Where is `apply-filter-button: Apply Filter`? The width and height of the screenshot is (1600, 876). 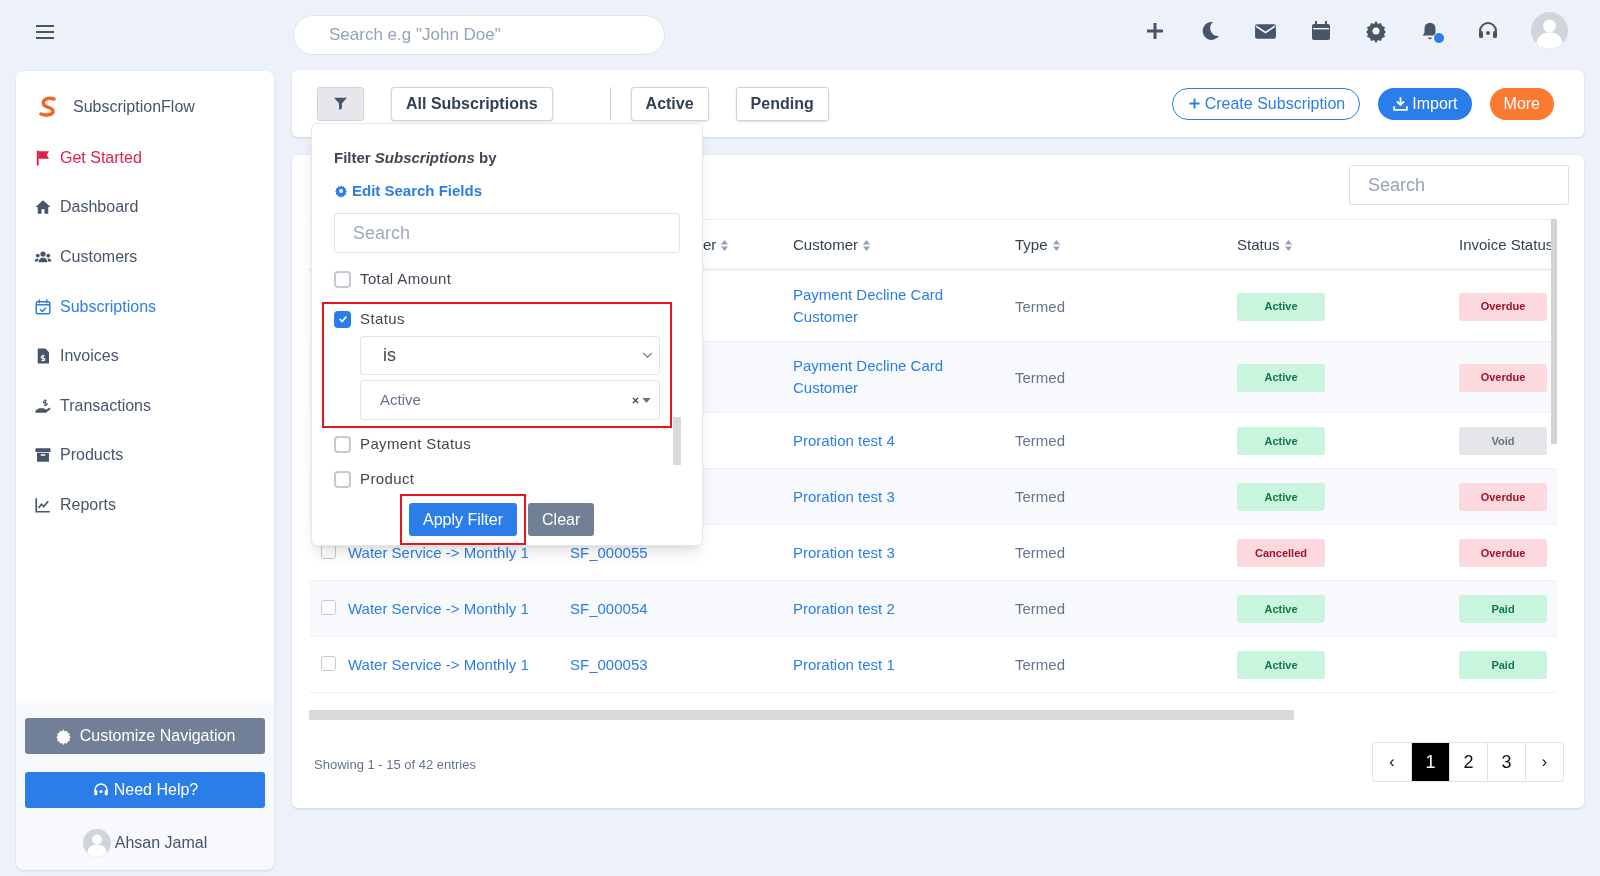
apply-filter-button: Apply Filter is located at coordinates (463, 519).